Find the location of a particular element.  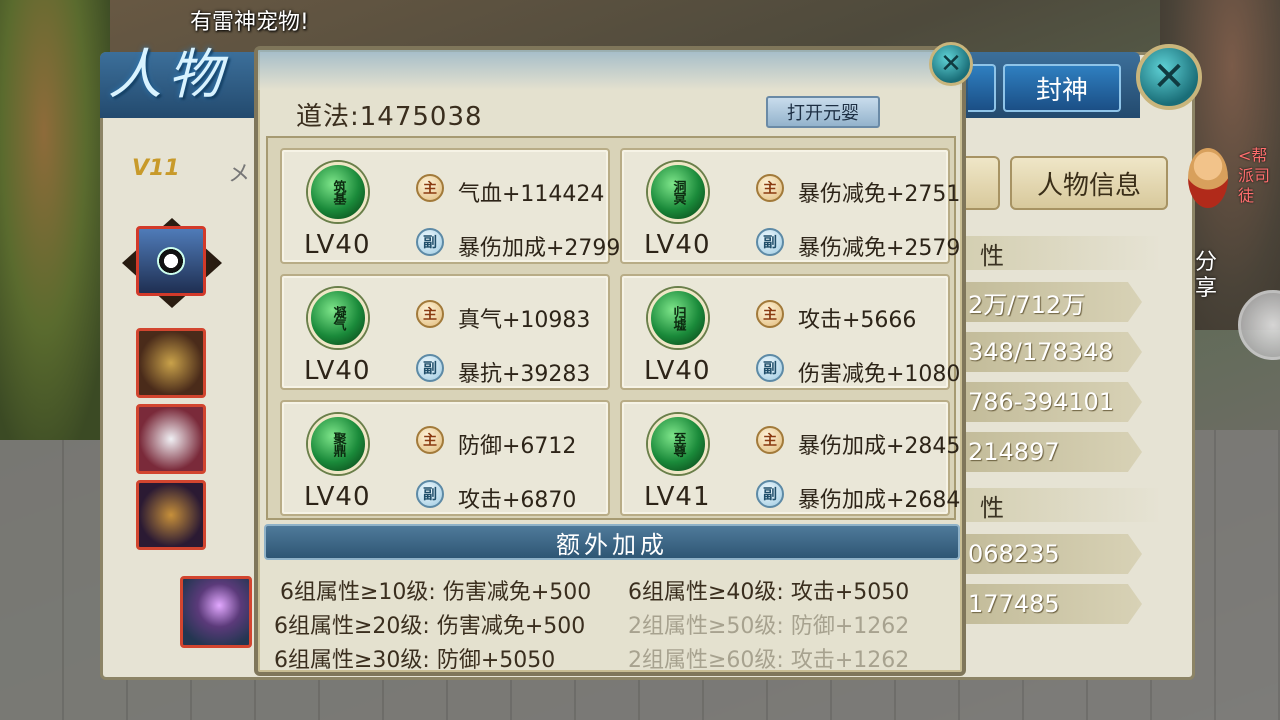

daofa-card: 凝气 LV40 主 真气+10983 副 暴抗+39283 is located at coordinates (445, 332).